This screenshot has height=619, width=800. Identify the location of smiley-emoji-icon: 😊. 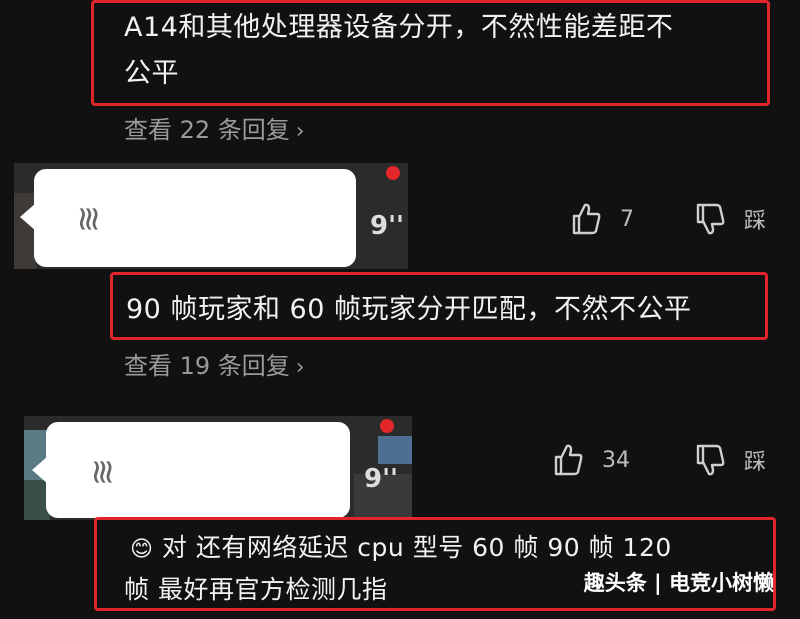
(142, 549).